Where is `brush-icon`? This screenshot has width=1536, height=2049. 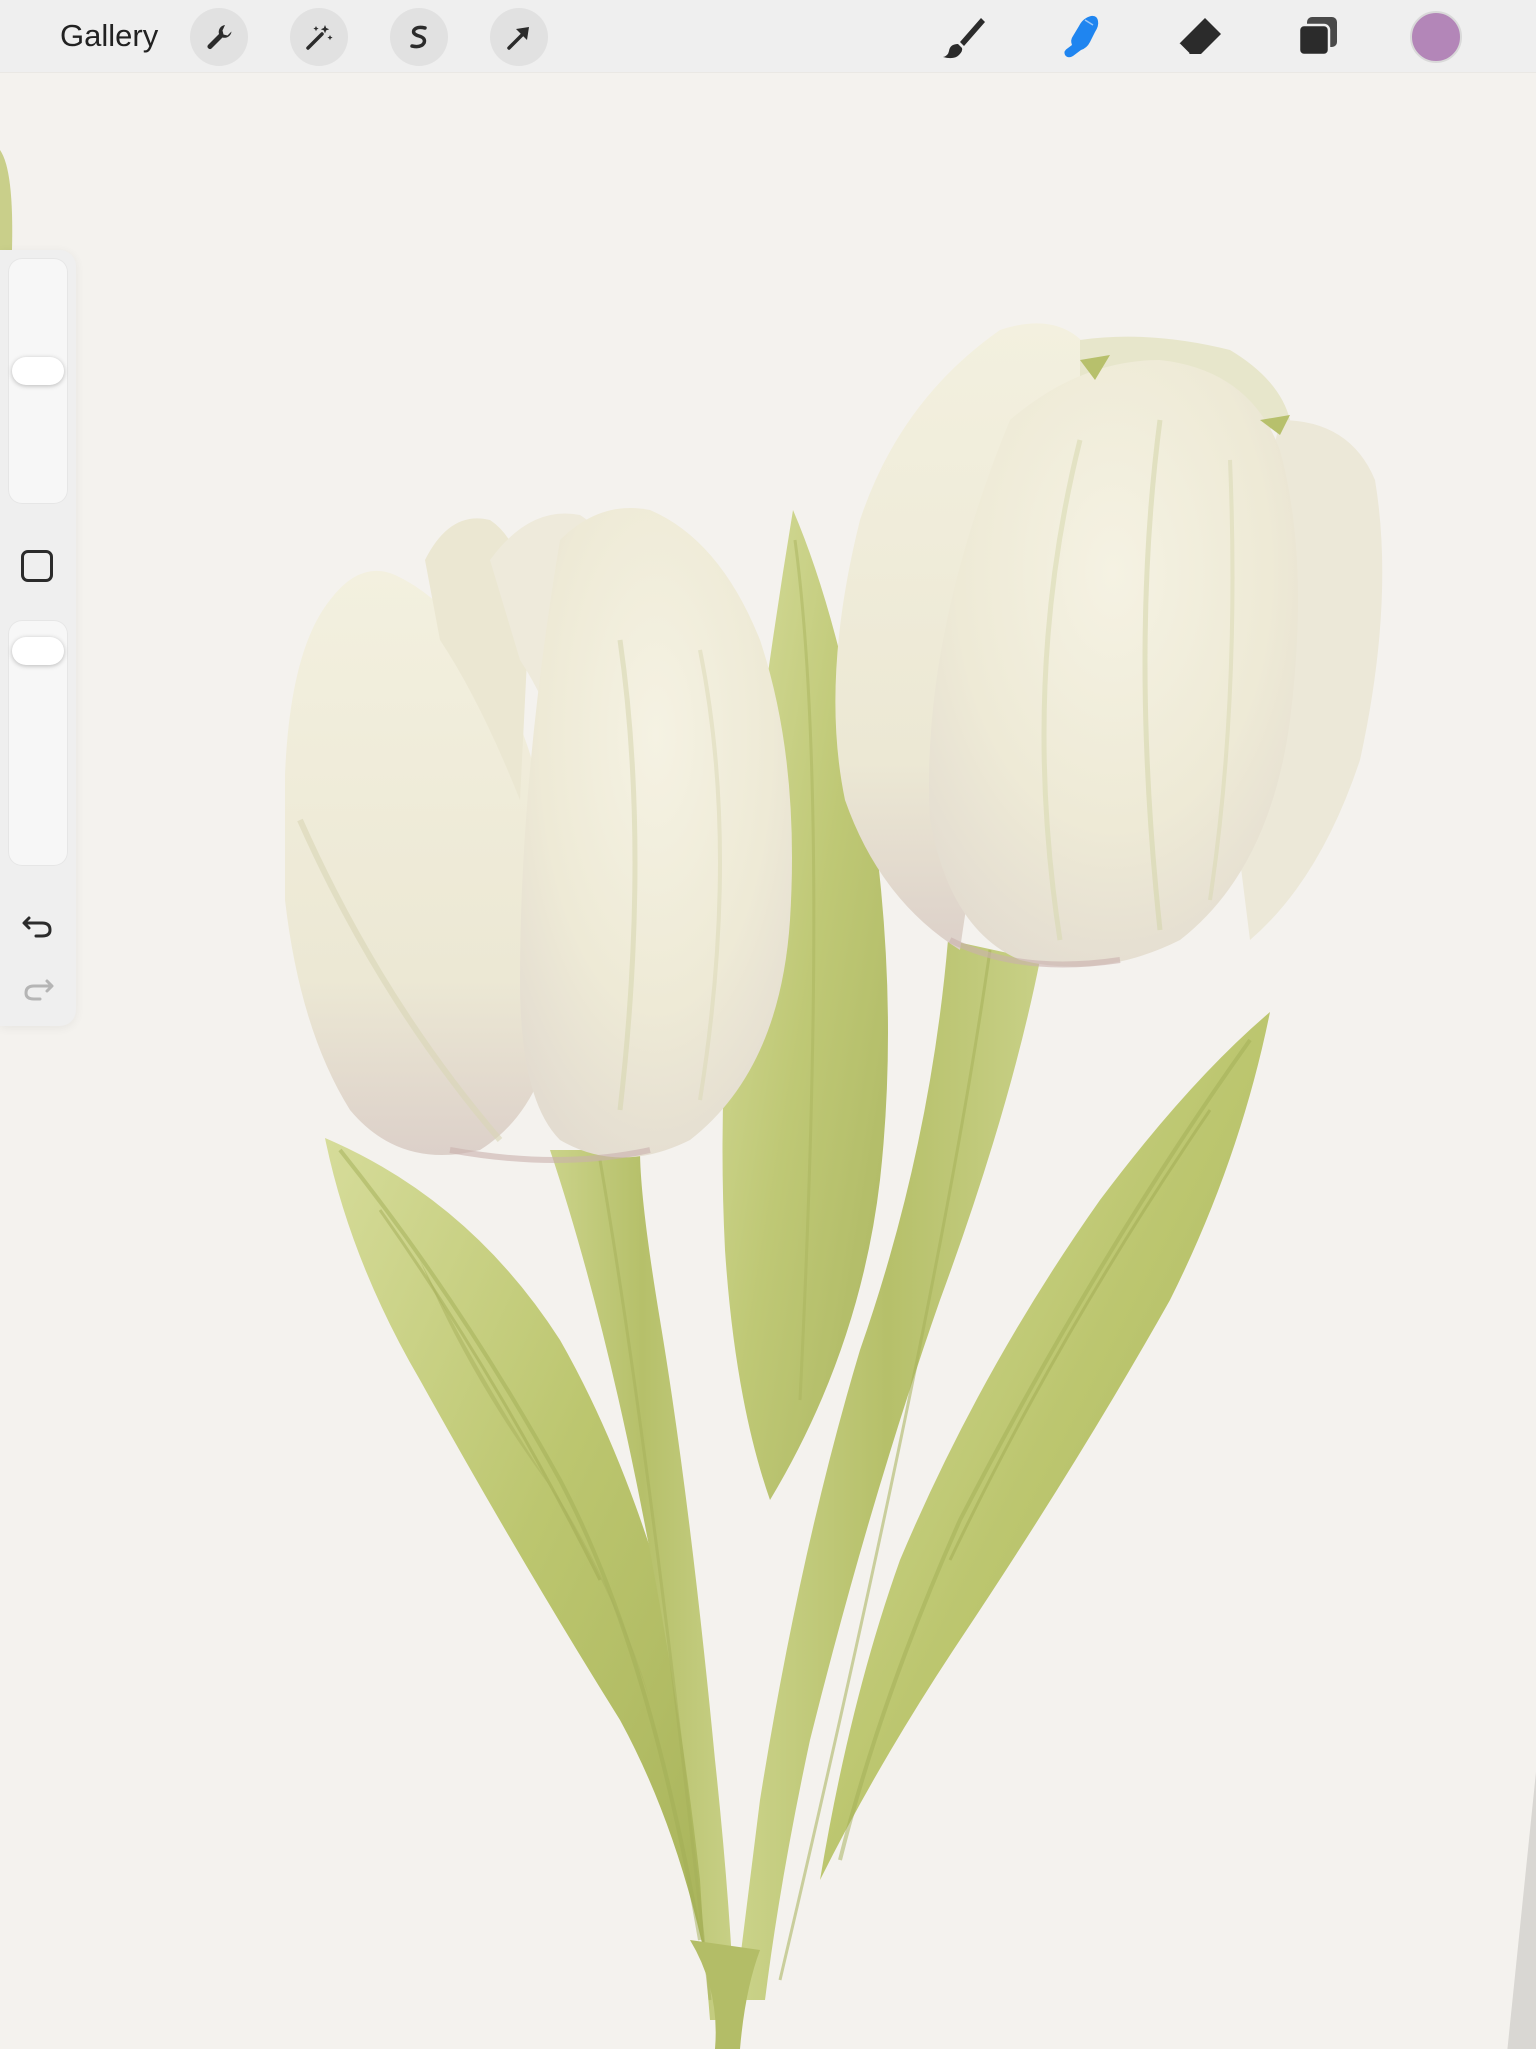
brush-icon is located at coordinates (964, 38).